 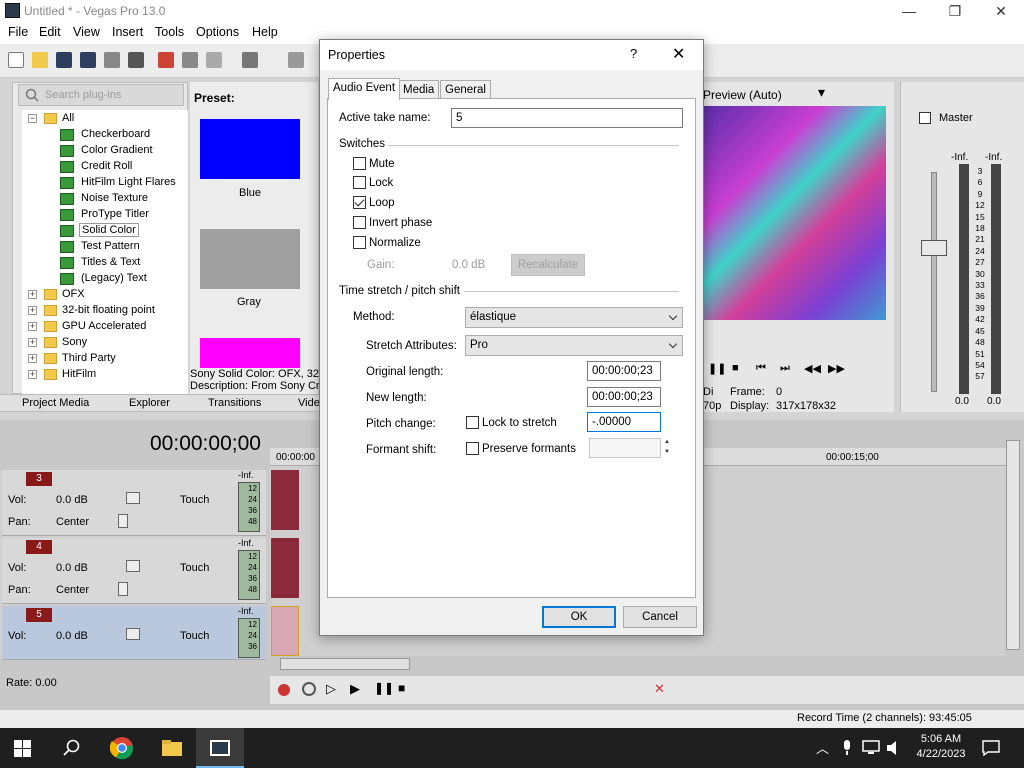 I want to click on tab-video-fx: Vide, so click(x=309, y=403).